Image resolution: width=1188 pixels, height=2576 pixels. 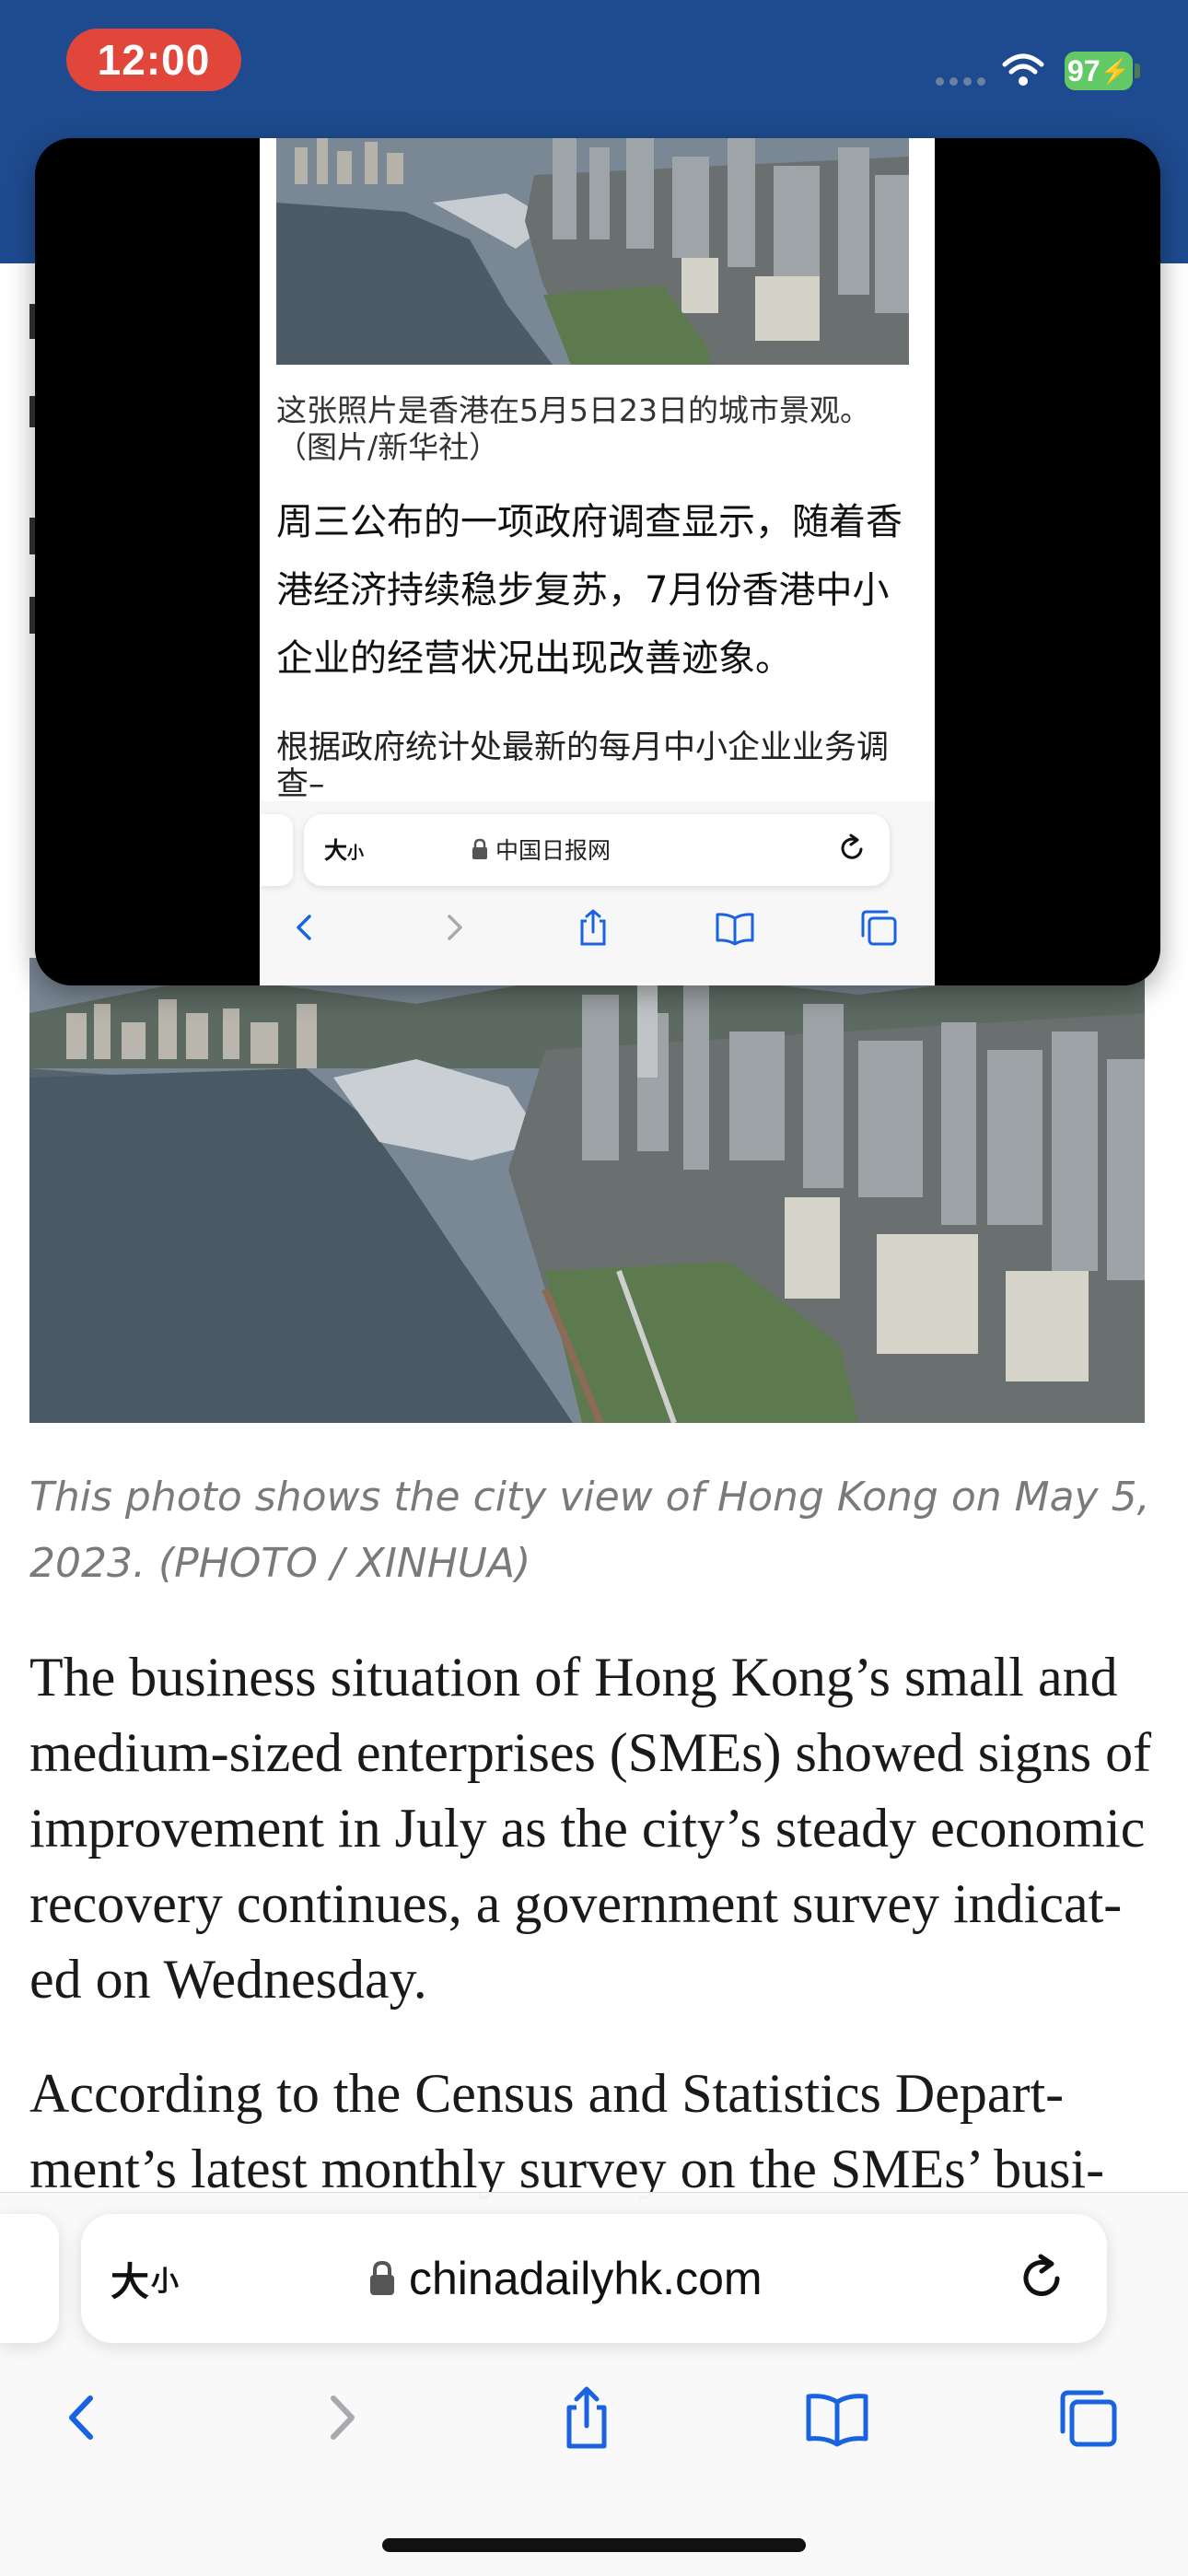 I want to click on overlay-text-size-small: 小, so click(x=356, y=853).